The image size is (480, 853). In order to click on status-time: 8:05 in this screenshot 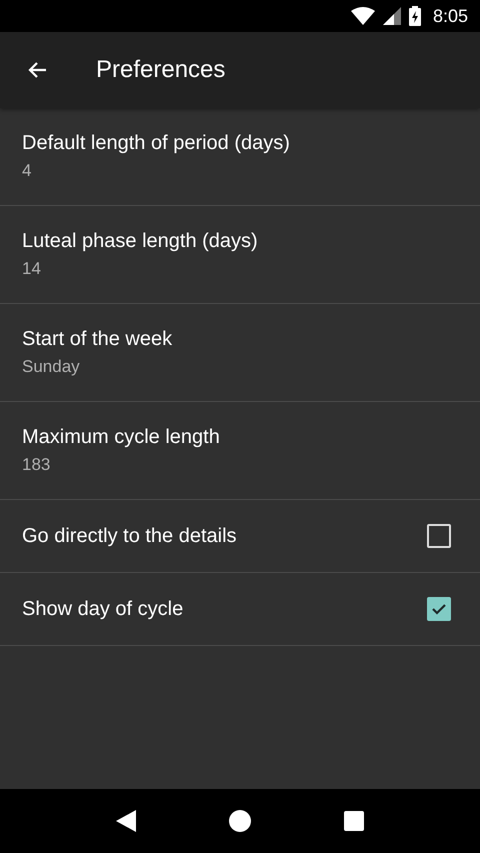, I will do `click(450, 16)`.